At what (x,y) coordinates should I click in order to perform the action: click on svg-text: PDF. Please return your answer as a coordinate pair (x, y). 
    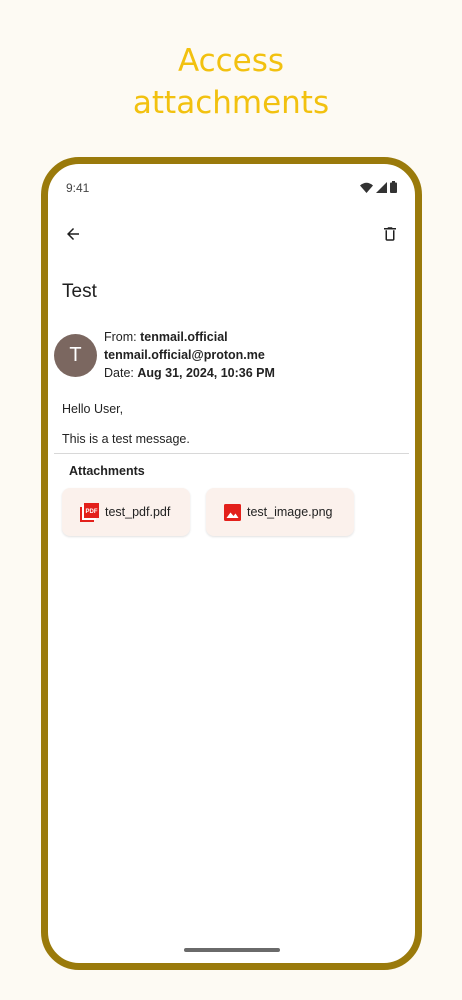
    Looking at the image, I should click on (92, 512).